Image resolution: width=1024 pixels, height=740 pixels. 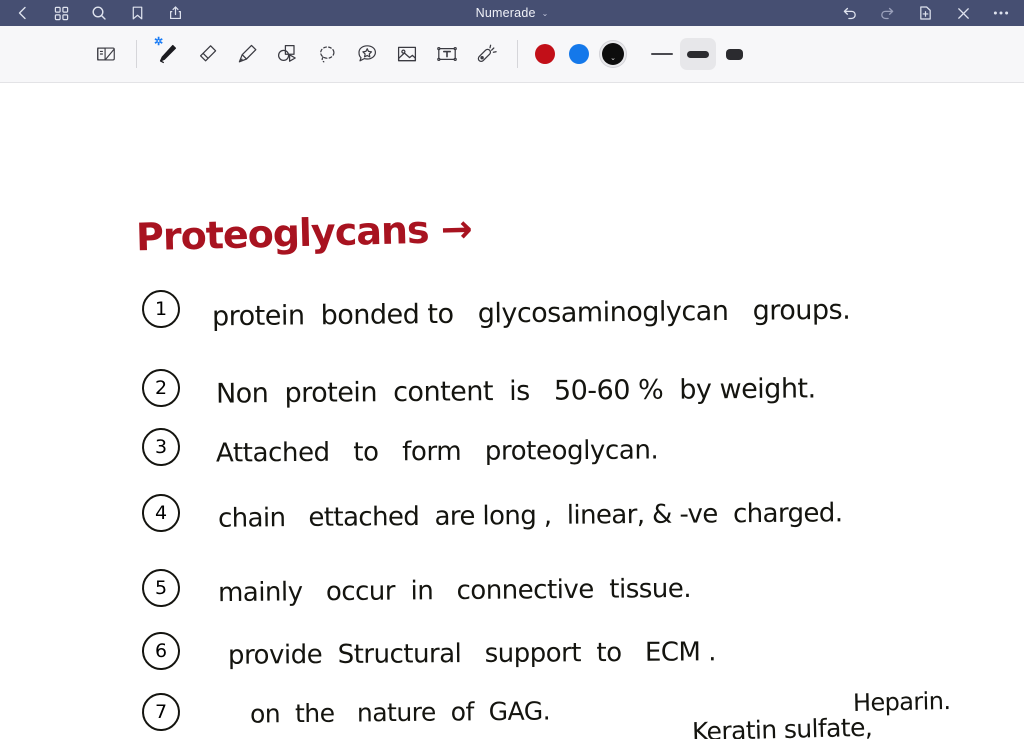 I want to click on sticker-tool, so click(x=367, y=54).